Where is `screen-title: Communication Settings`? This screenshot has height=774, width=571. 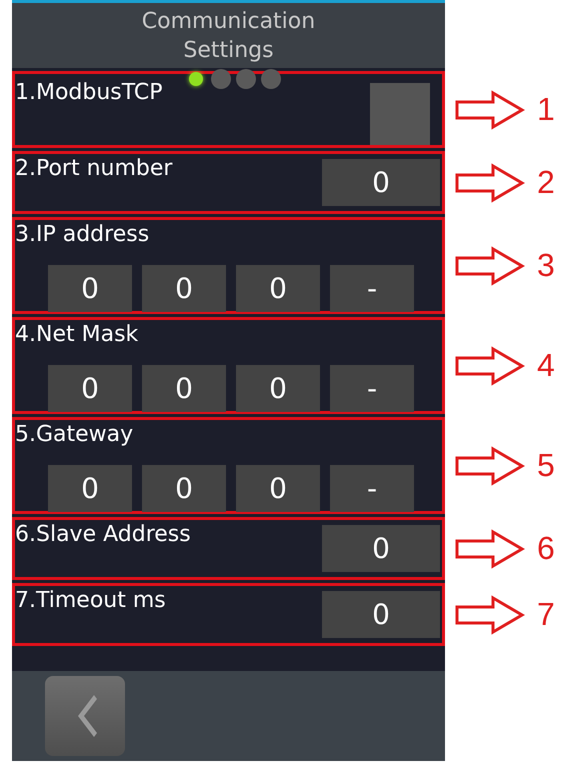
screen-title: Communication Settings is located at coordinates (228, 36).